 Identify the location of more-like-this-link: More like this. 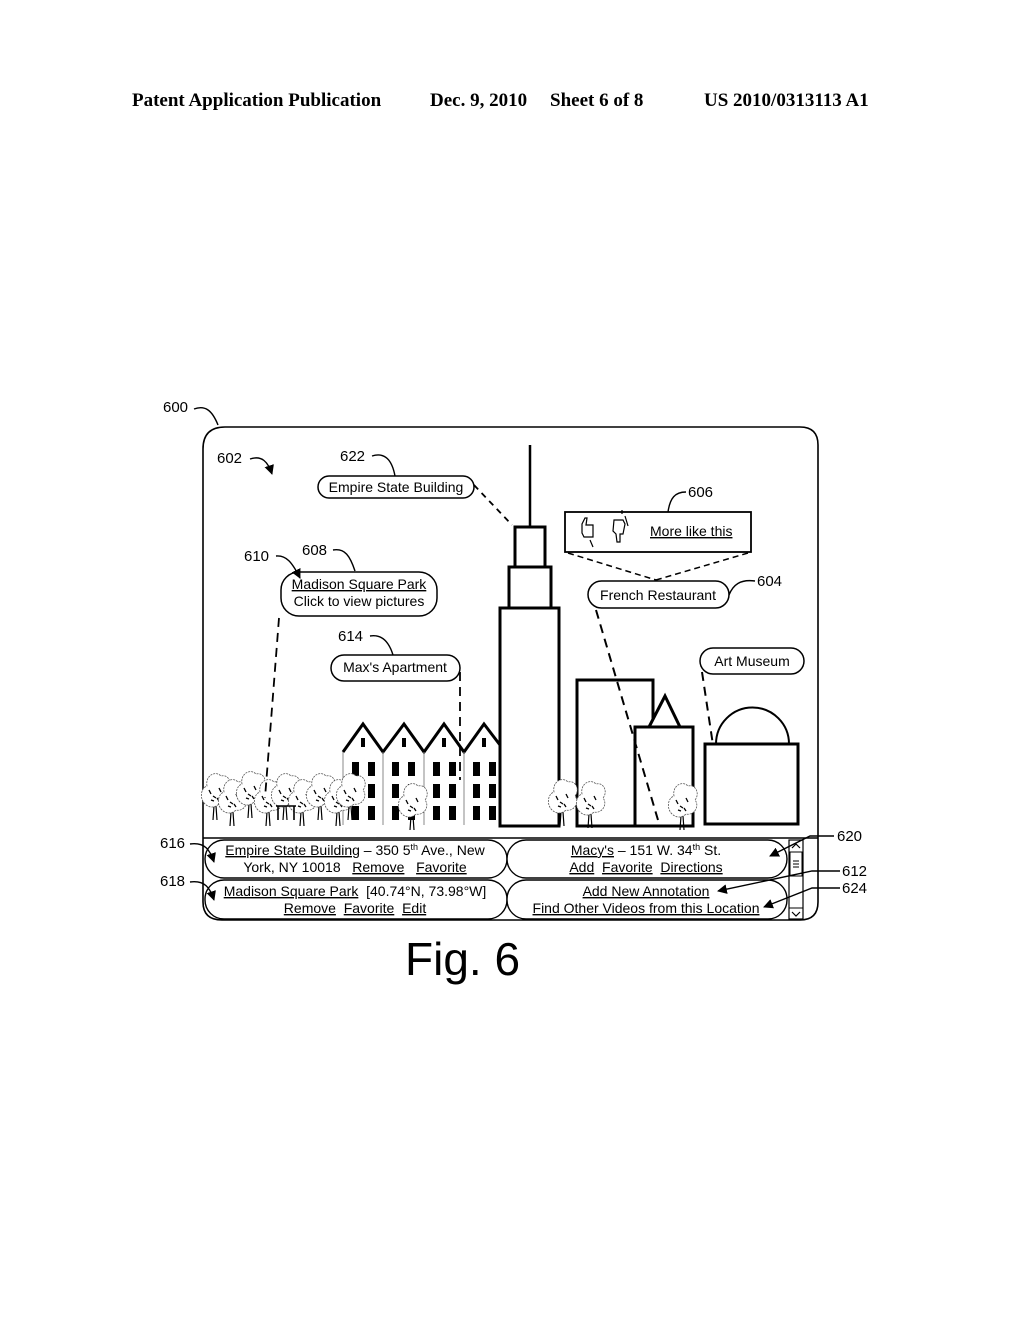
(691, 531).